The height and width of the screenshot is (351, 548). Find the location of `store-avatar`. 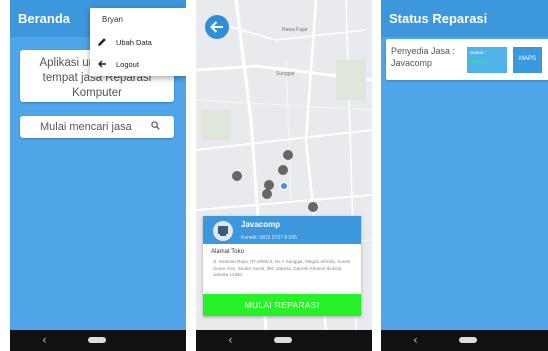

store-avatar is located at coordinates (223, 231).